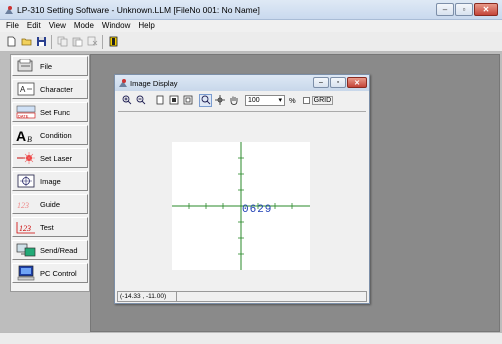 This screenshot has width=502, height=344. I want to click on sidebar-item-guide: 123 Guide, so click(50, 204).